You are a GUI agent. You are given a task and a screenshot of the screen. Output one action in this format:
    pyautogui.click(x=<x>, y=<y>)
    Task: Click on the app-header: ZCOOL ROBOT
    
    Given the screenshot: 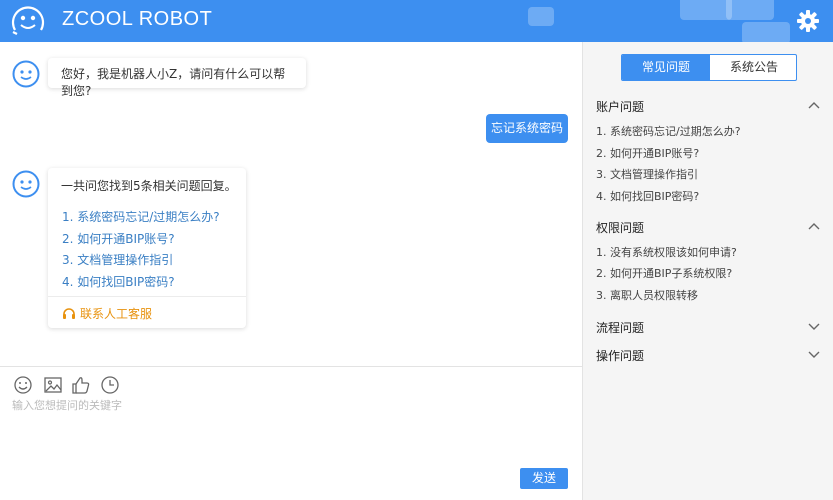 What is the action you would take?
    pyautogui.click(x=416, y=21)
    